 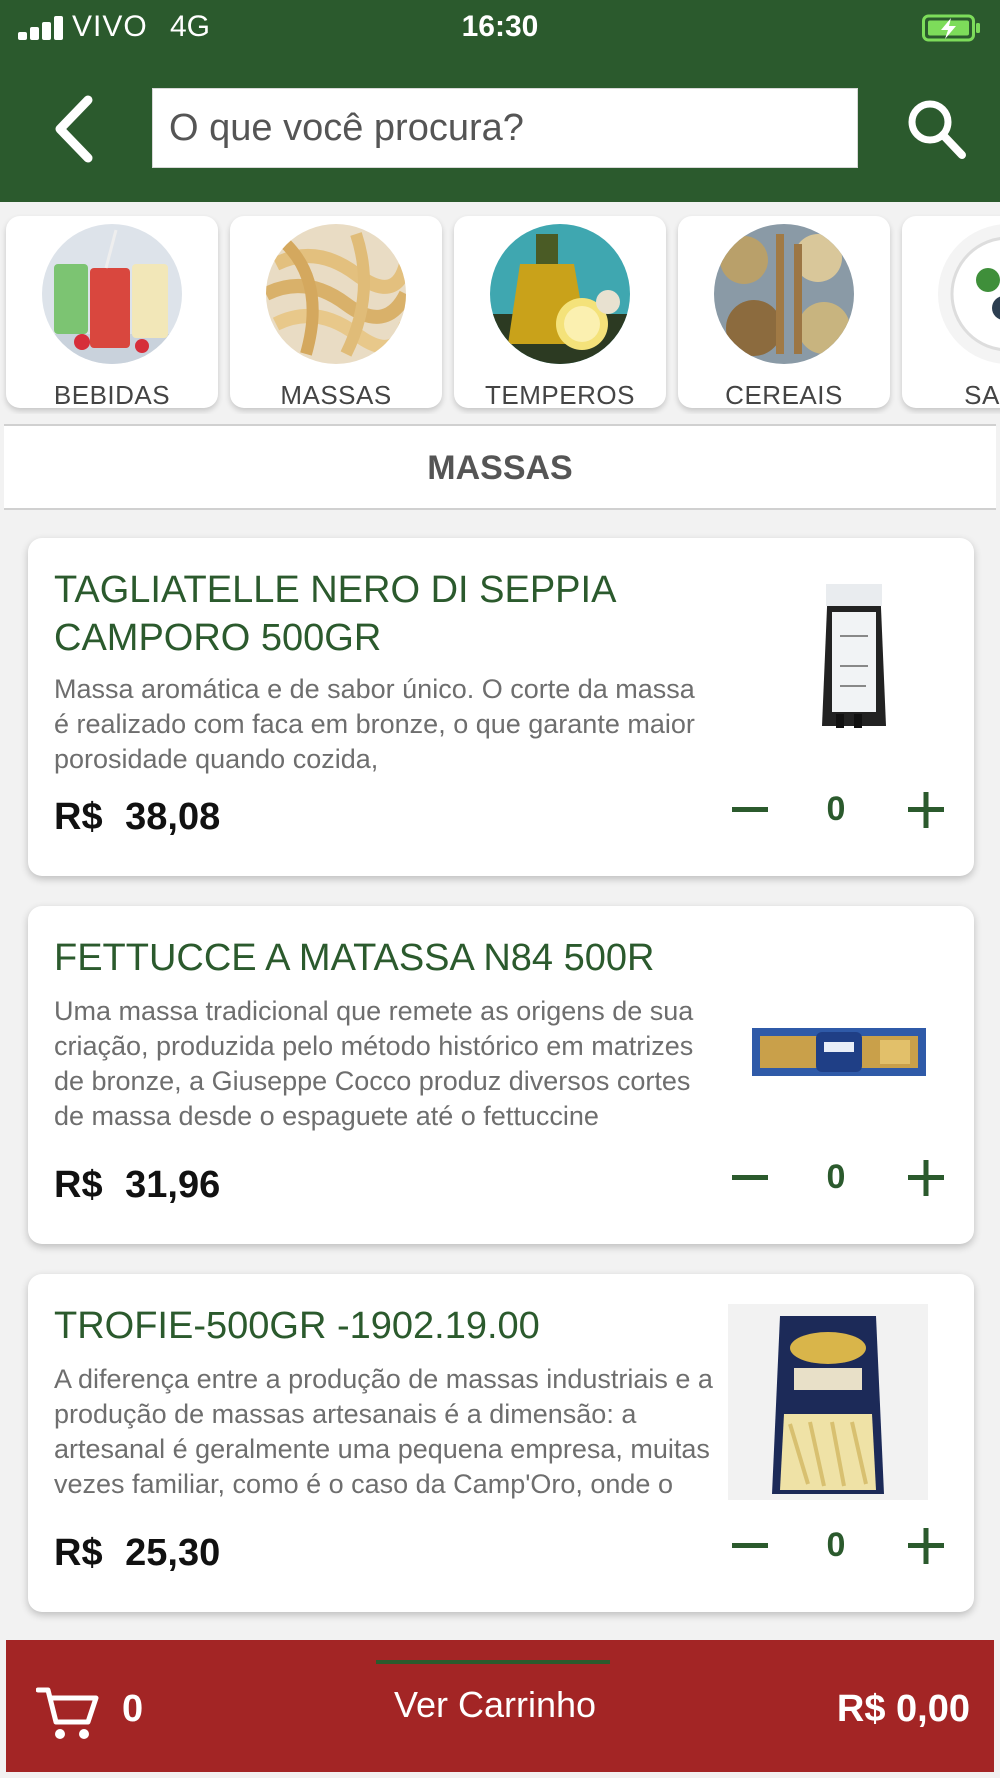 What do you see at coordinates (493, 1662) in the screenshot?
I see `cart-indicator-line` at bounding box center [493, 1662].